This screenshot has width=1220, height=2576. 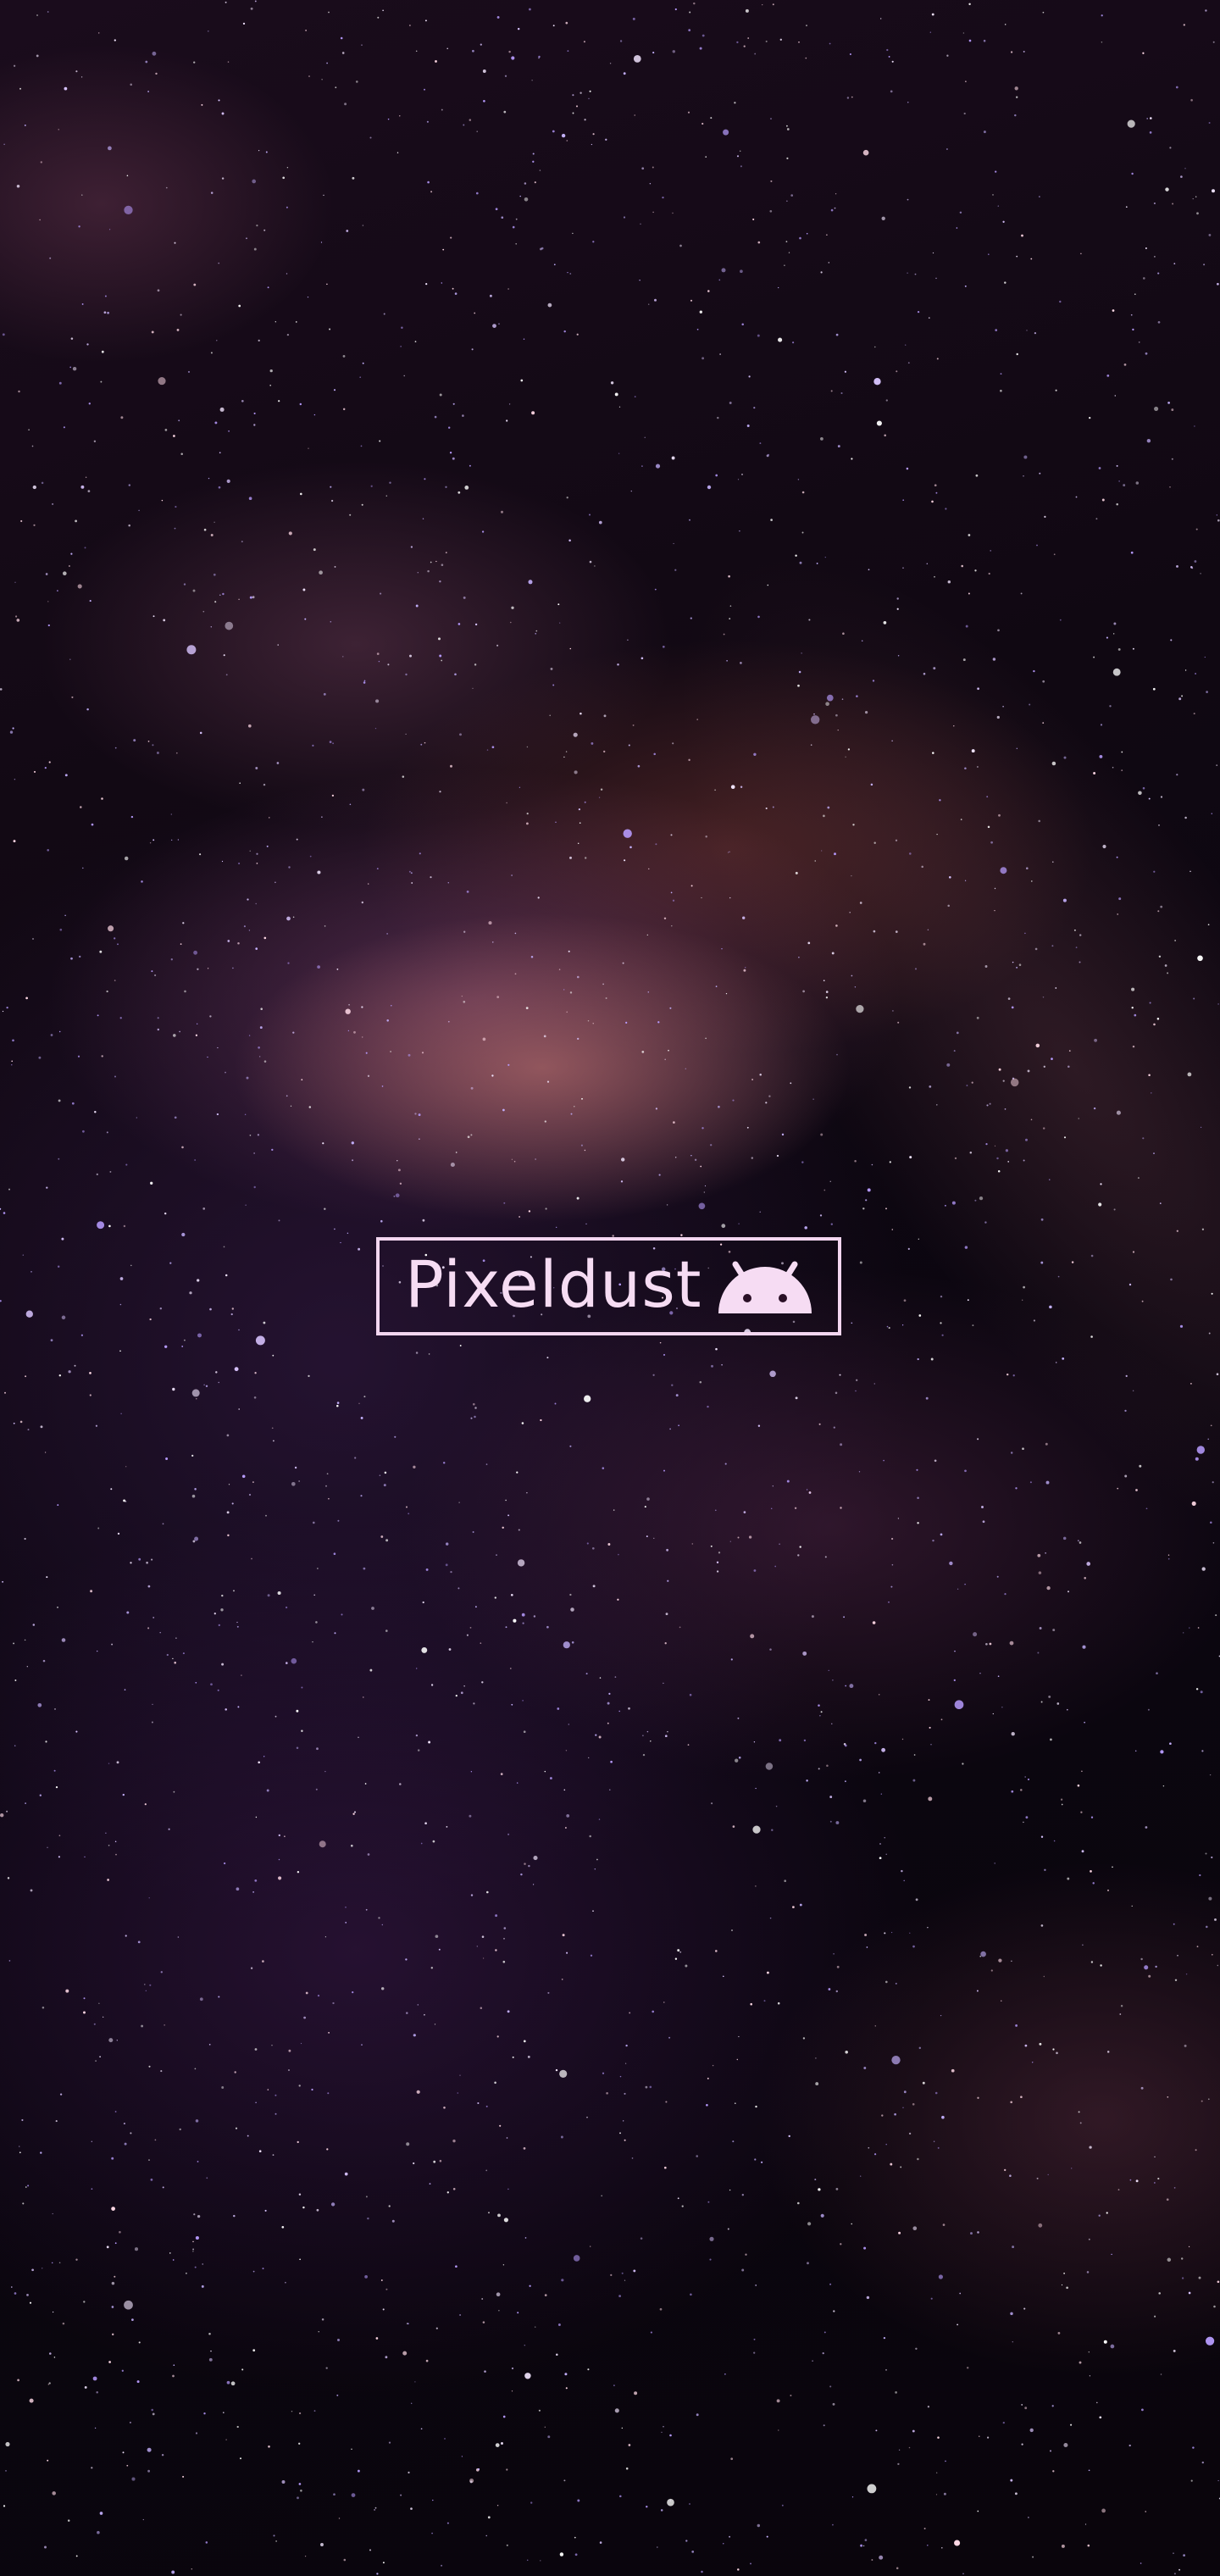 I want to click on android-head-icon, so click(x=765, y=1287).